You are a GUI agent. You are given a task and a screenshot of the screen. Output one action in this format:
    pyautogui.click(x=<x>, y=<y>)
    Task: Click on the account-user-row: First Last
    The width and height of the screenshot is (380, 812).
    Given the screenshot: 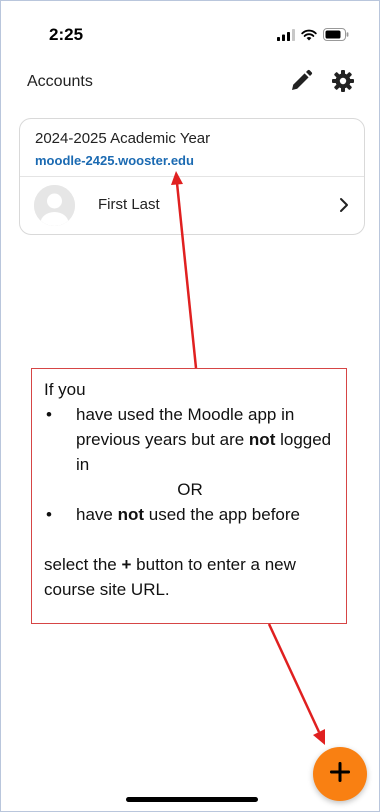 What is the action you would take?
    pyautogui.click(x=192, y=205)
    